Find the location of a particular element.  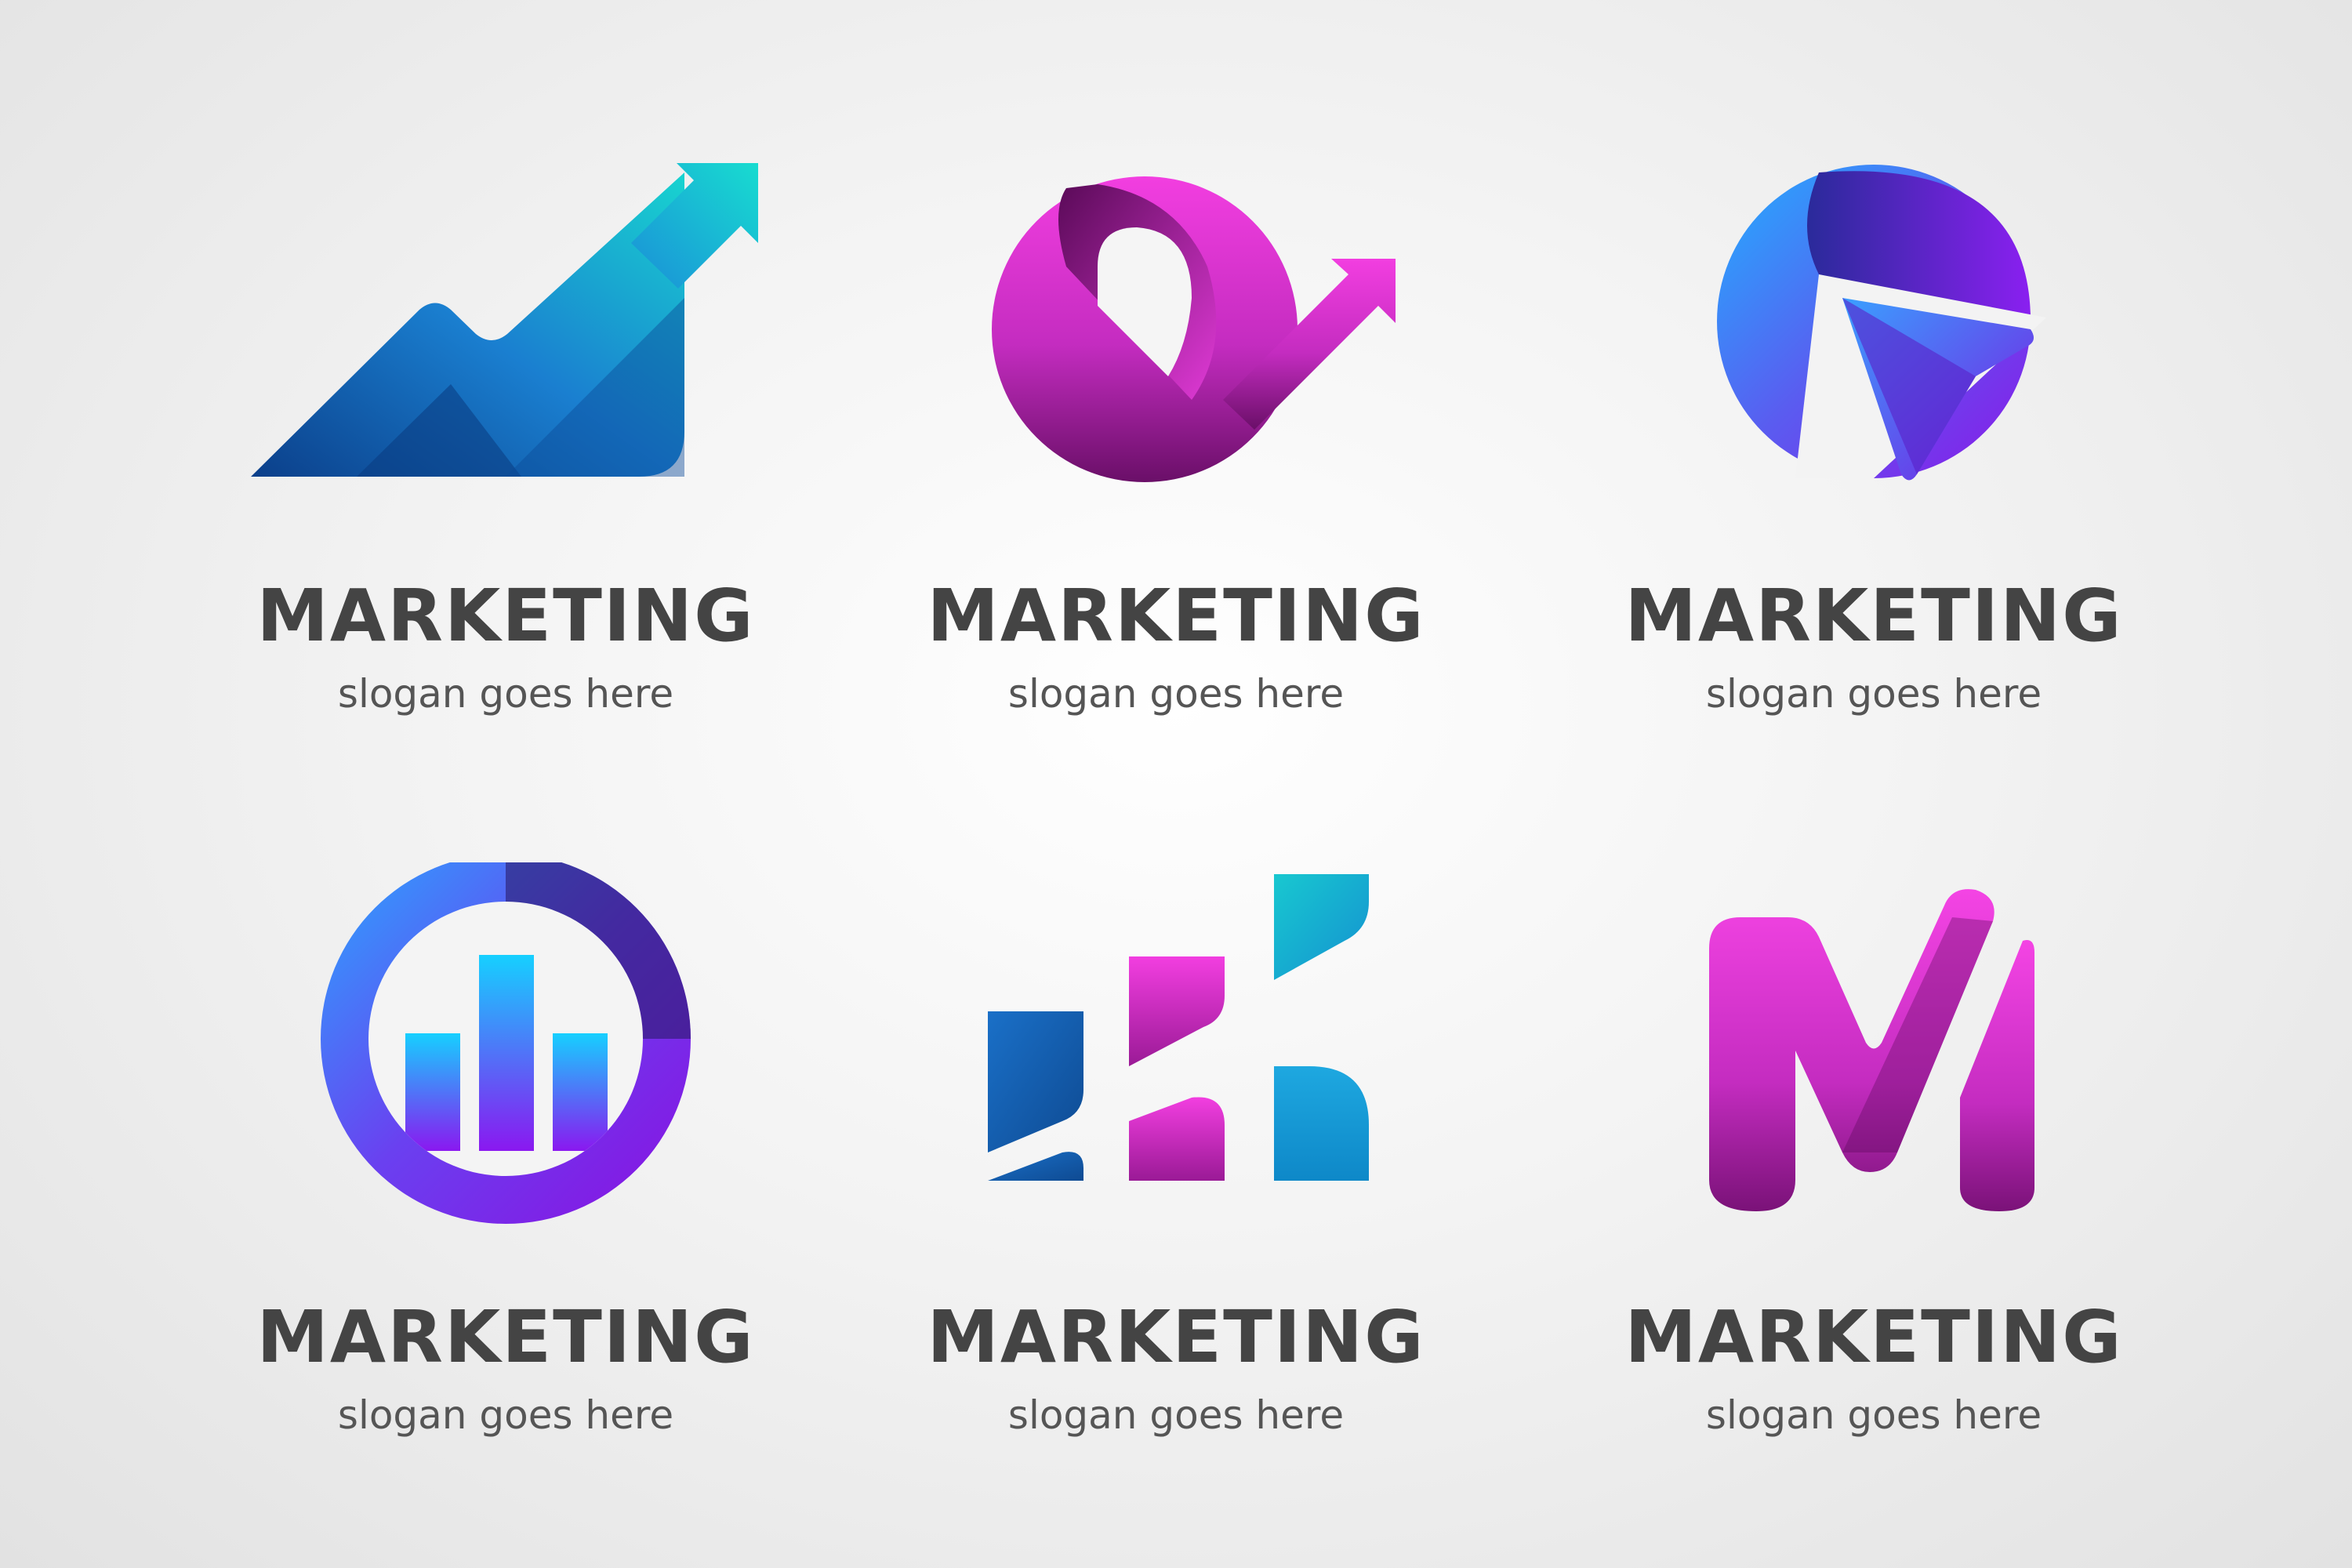

letter-m-icon is located at coordinates (1873, 1081).